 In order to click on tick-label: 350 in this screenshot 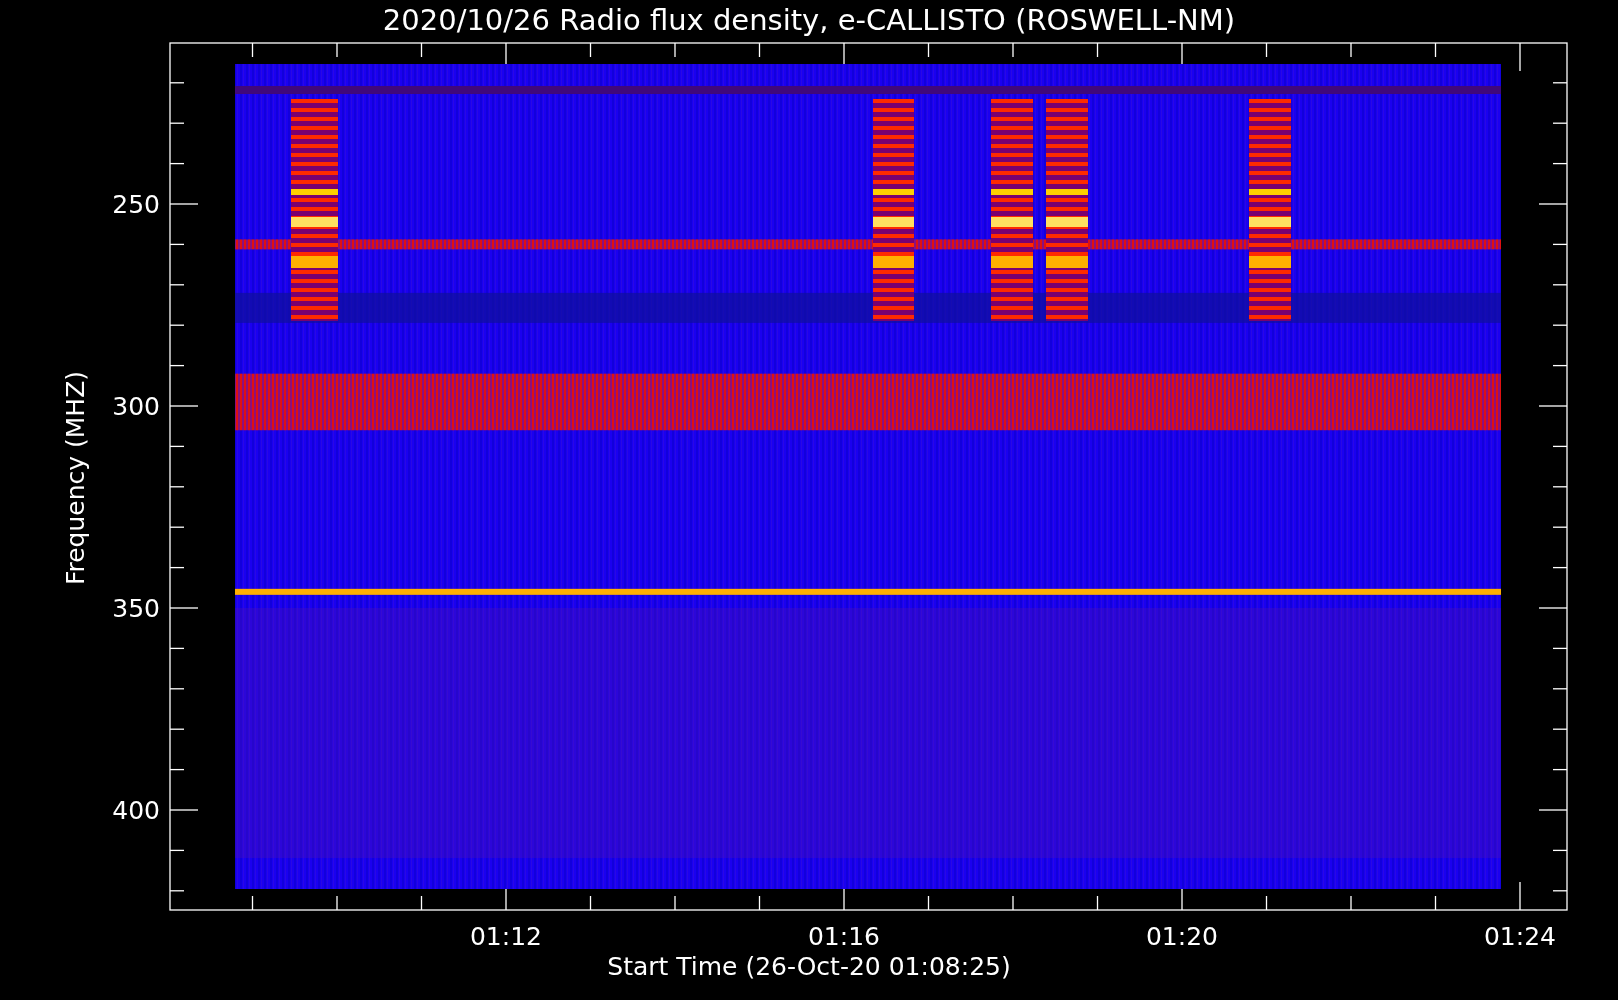, I will do `click(136, 608)`.